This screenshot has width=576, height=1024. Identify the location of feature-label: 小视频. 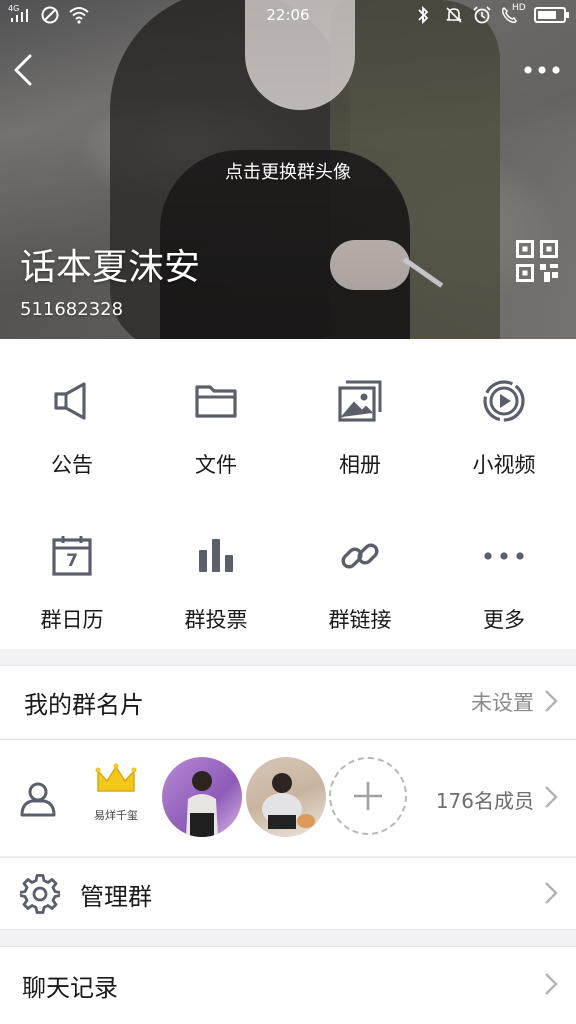
(504, 465).